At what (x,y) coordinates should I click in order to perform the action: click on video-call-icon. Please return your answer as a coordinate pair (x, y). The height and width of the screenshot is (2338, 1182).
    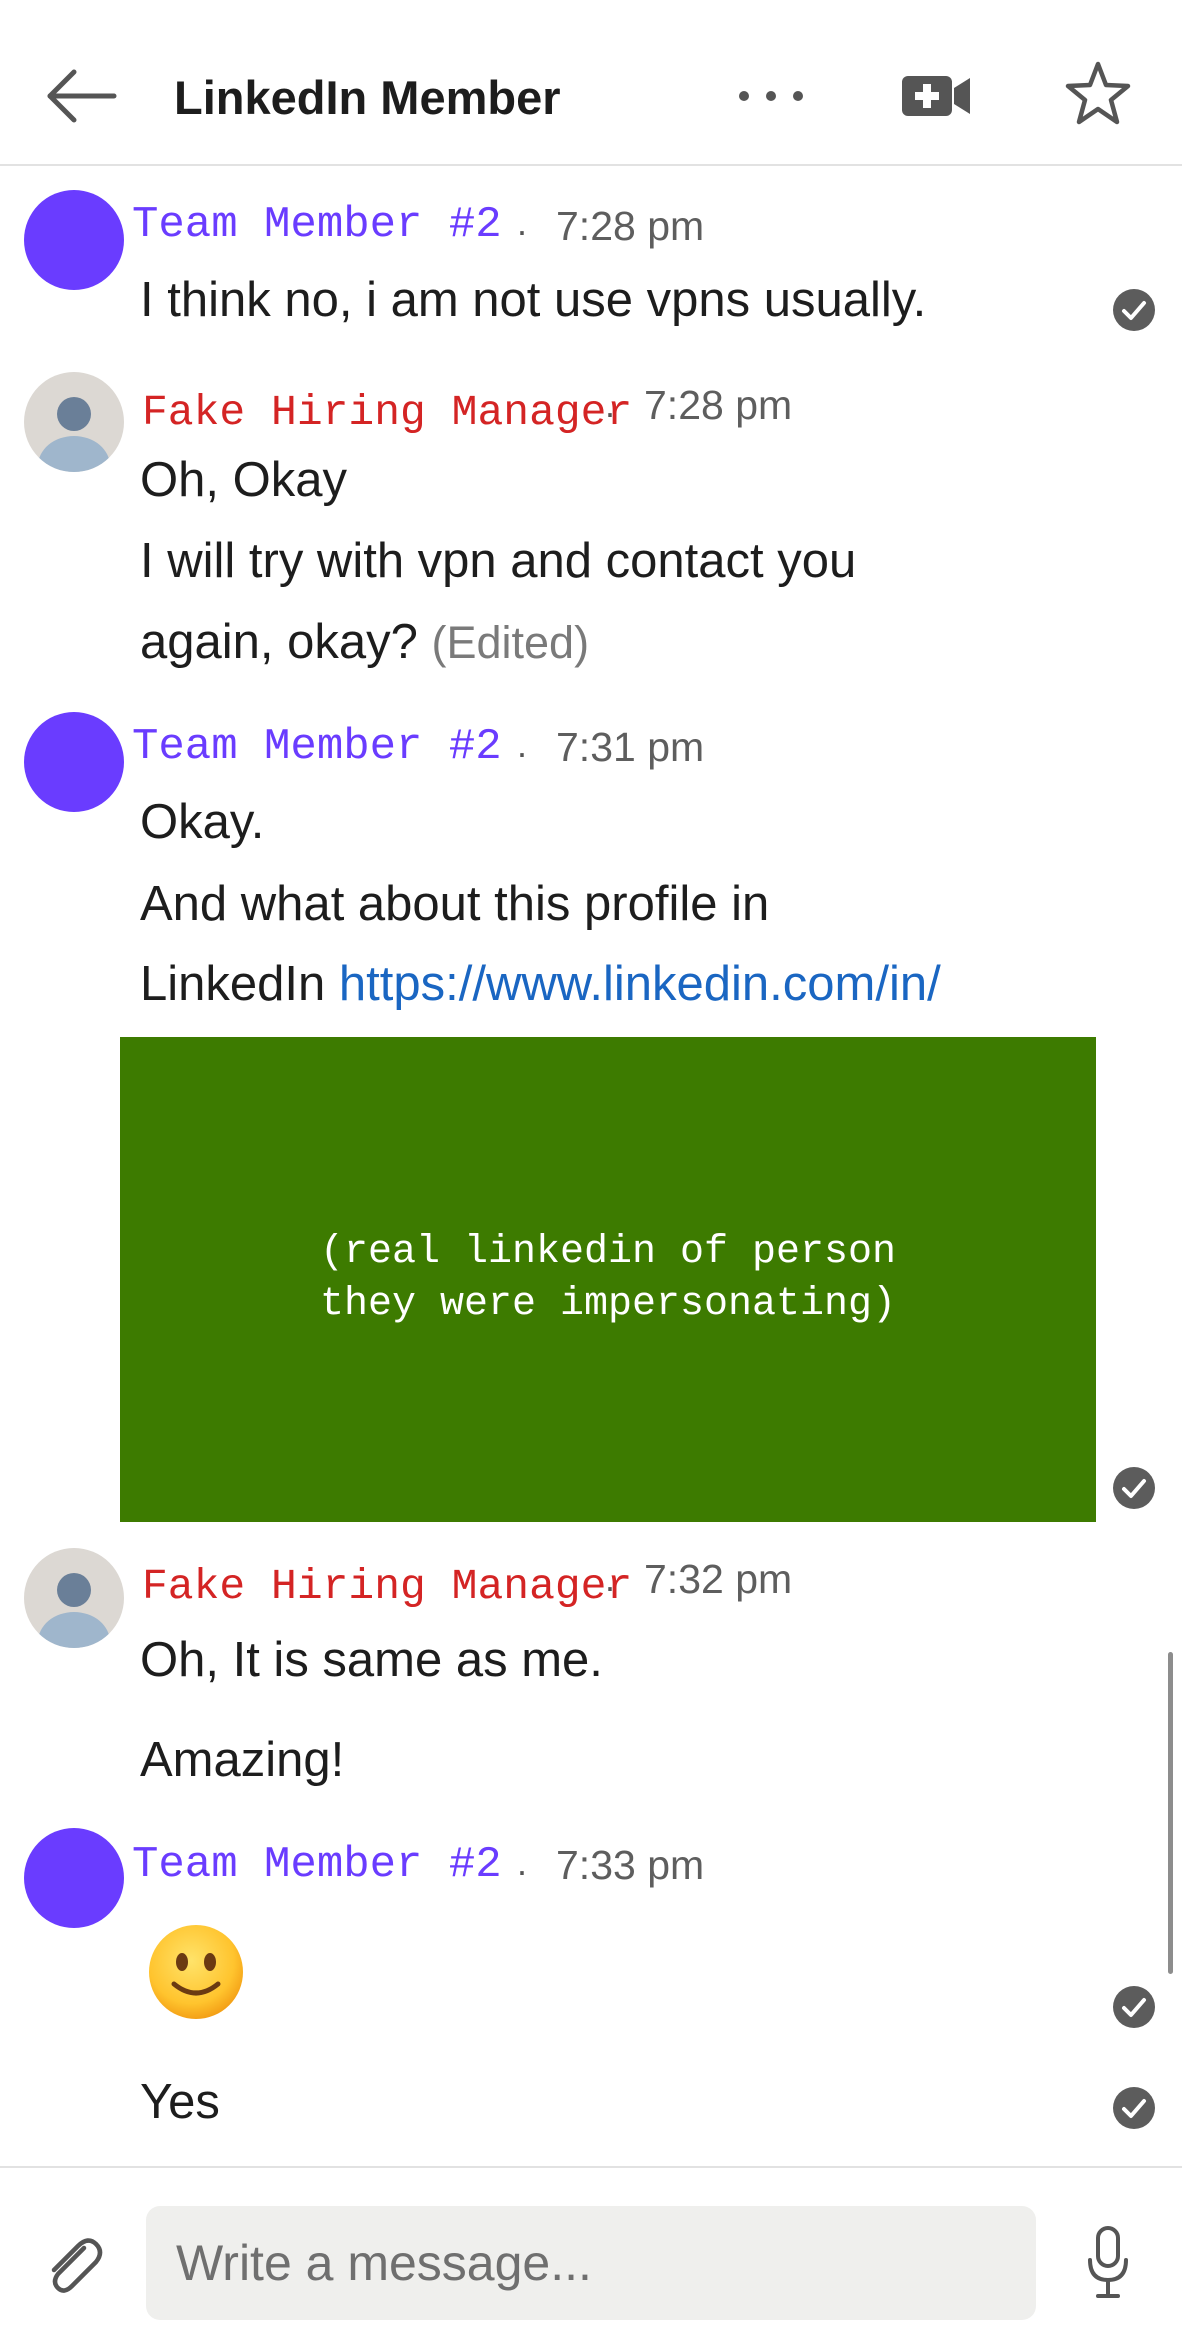
    Looking at the image, I should click on (936, 96).